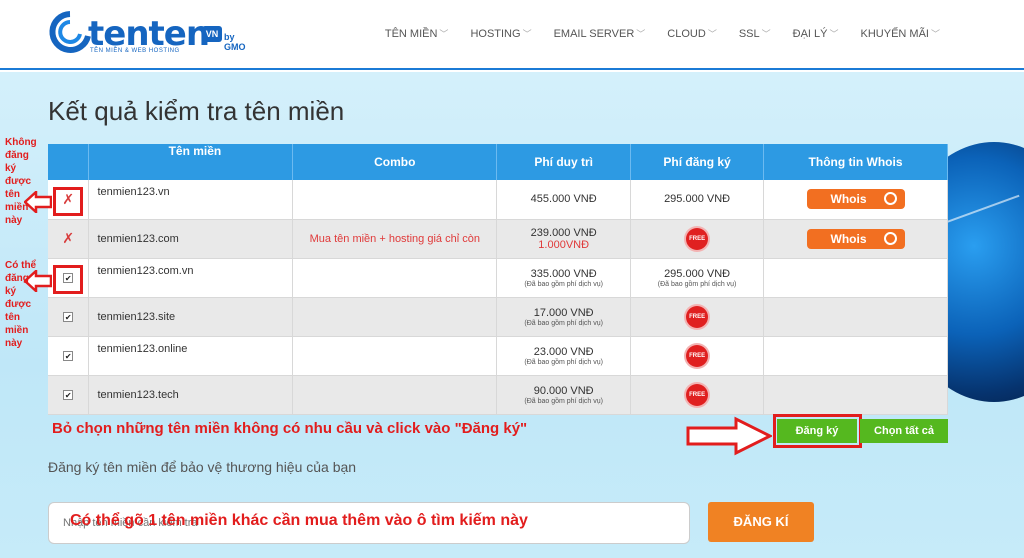  I want to click on combo-offer-link: Mua tên miền + hosting giá chỉ còn, so click(395, 239).